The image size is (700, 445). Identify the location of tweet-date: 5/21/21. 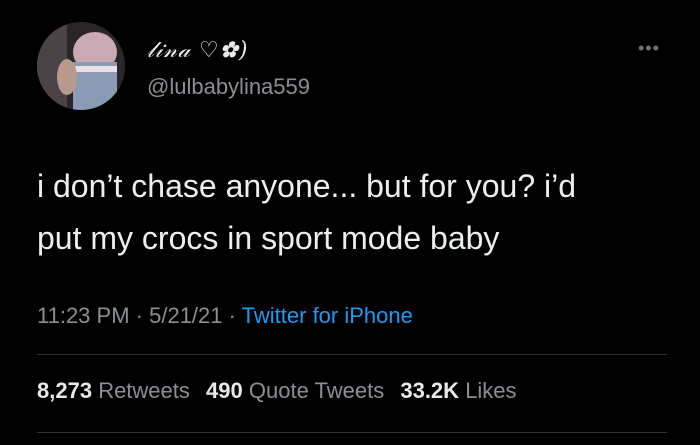
(185, 315).